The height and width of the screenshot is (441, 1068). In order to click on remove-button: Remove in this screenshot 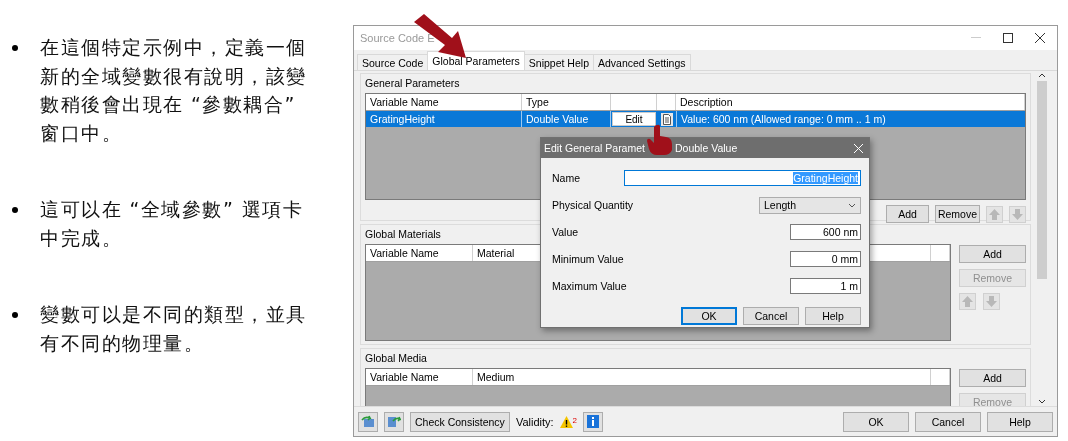, I will do `click(957, 214)`.